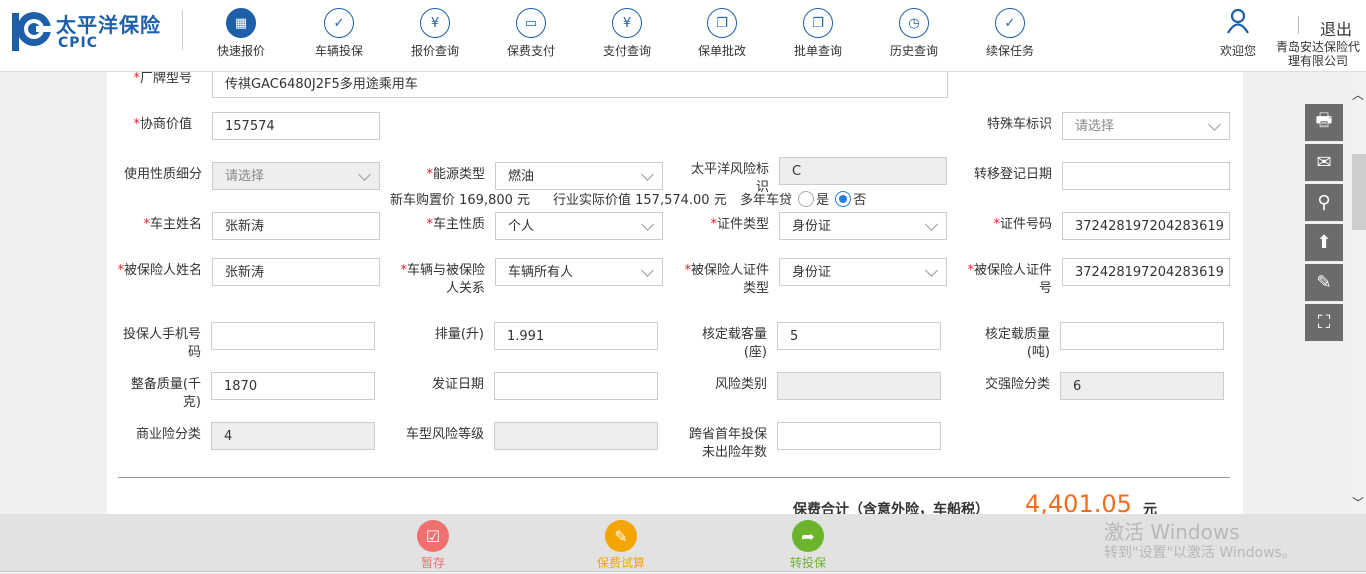  Describe the element at coordinates (433, 545) in the screenshot. I see `action-button: ☑ 暂存` at that location.